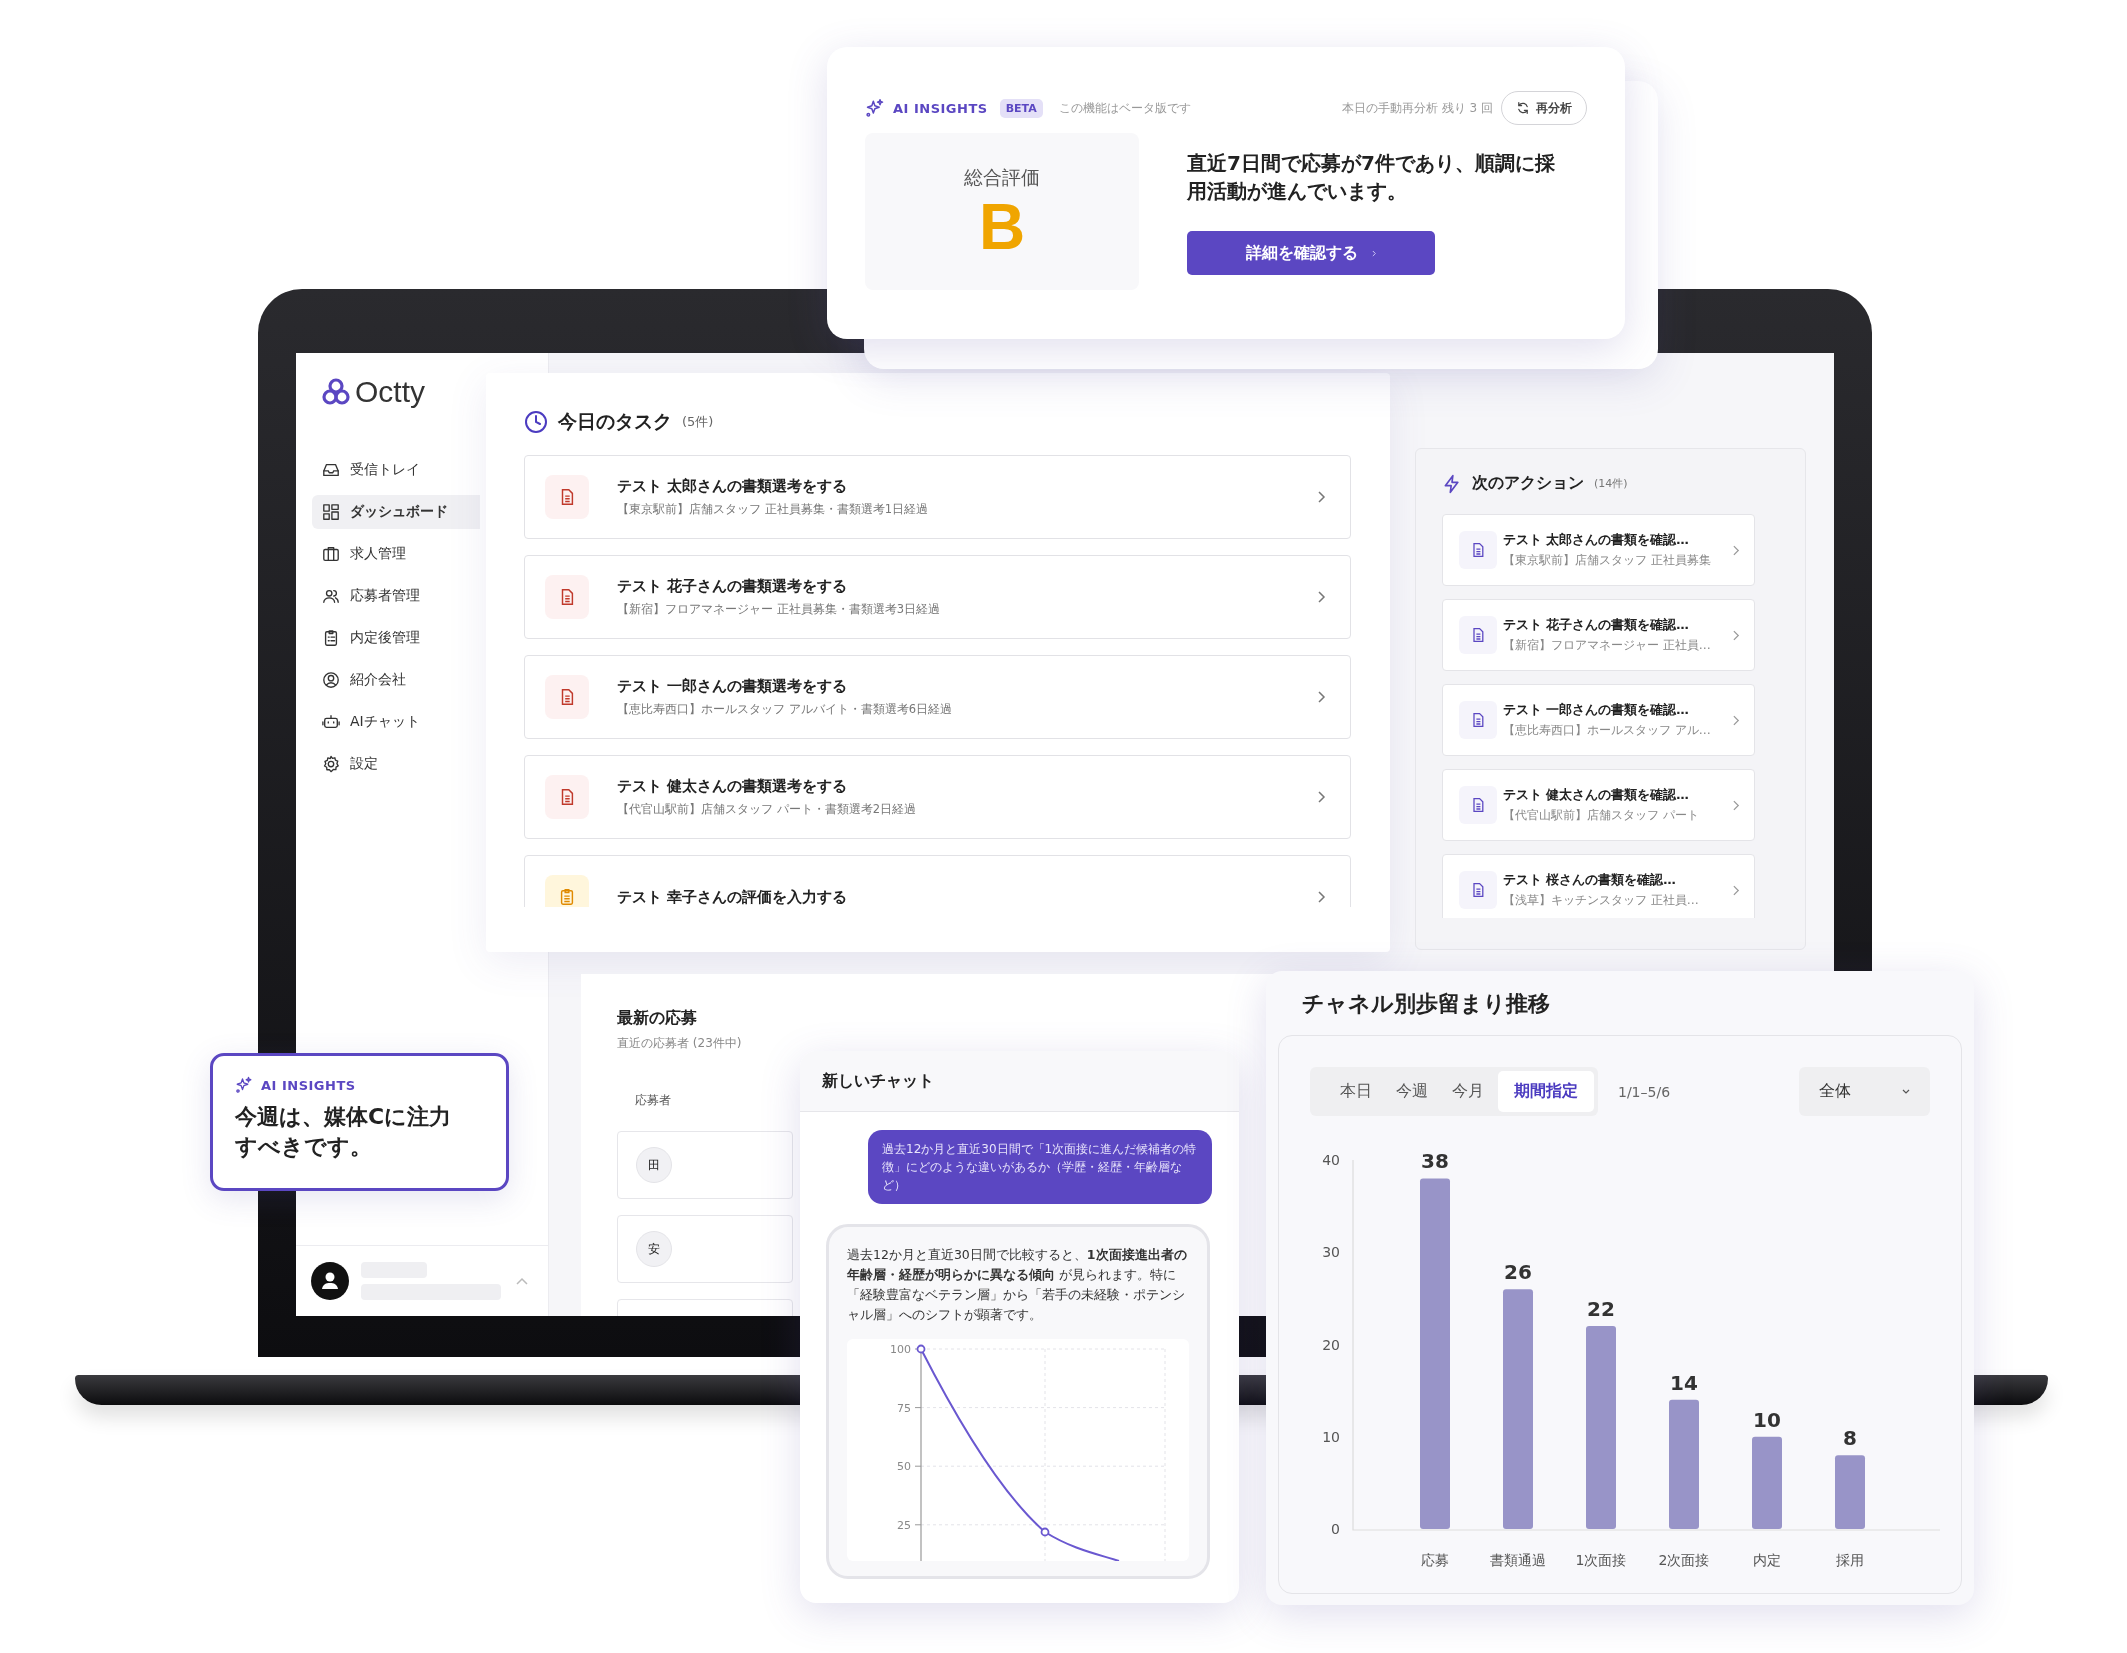 The image size is (2127, 1653). Describe the element at coordinates (1518, 1560) in the screenshot. I see `category-label: 書類通過` at that location.